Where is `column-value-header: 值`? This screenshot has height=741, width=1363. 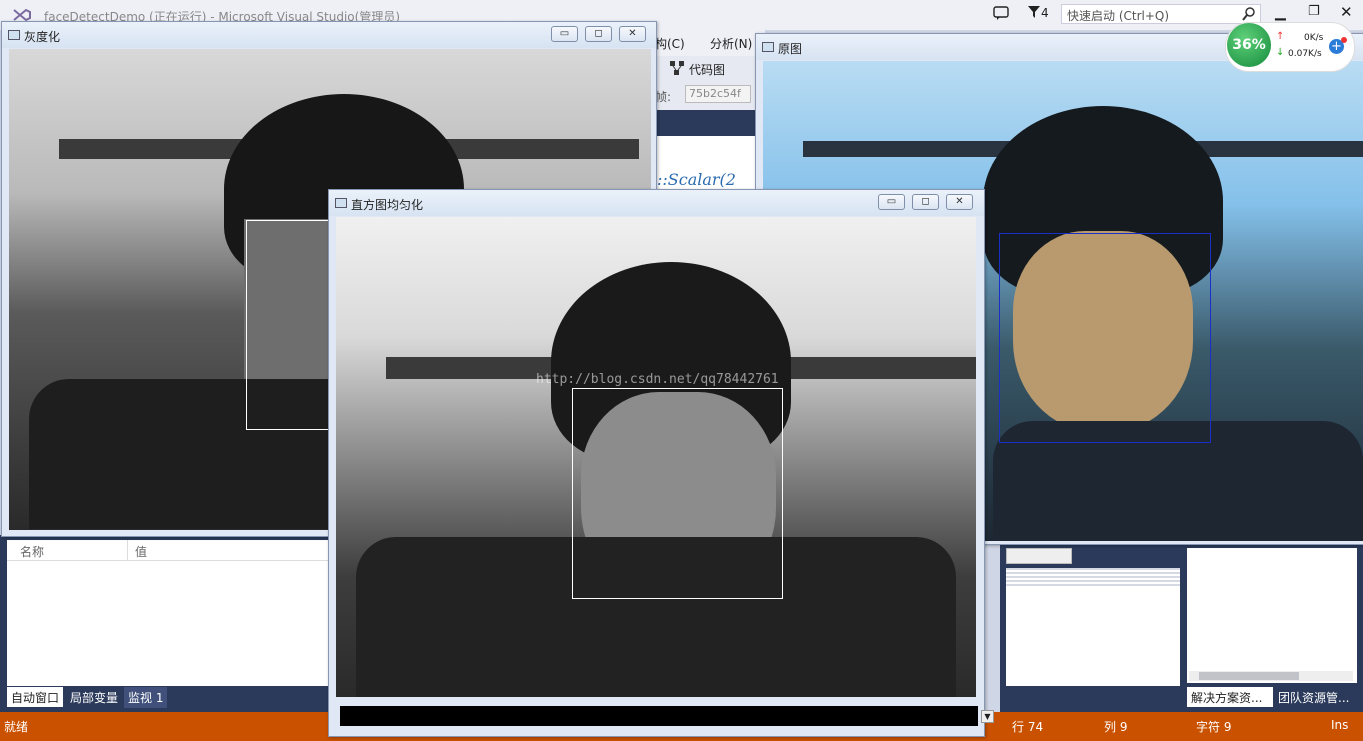
column-value-header: 值 is located at coordinates (141, 551).